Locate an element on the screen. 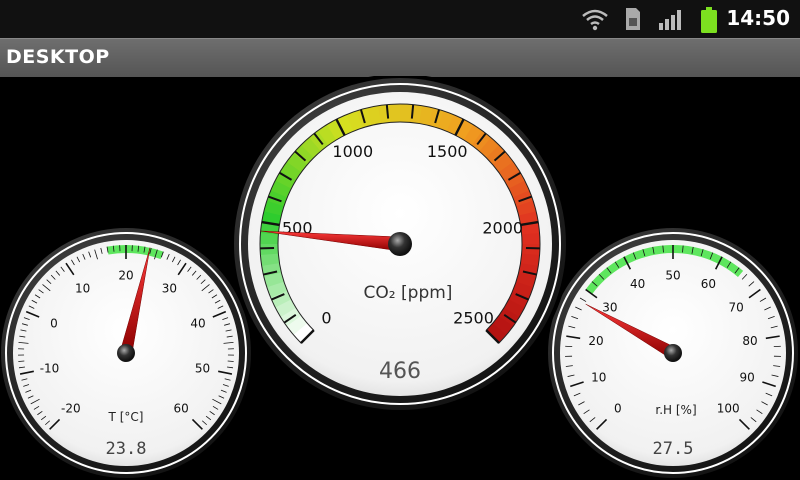 The height and width of the screenshot is (480, 800). temperature-unit-label: T [°C] is located at coordinates (126, 417).